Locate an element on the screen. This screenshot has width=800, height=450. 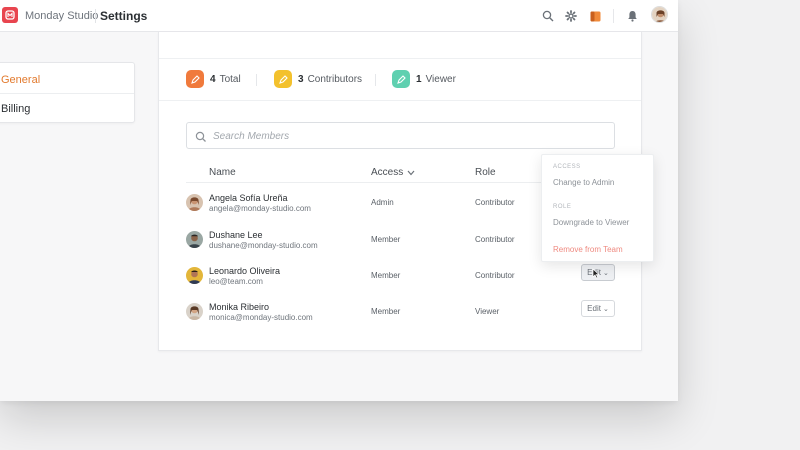
stat-total-count: 4 is located at coordinates (213, 79).